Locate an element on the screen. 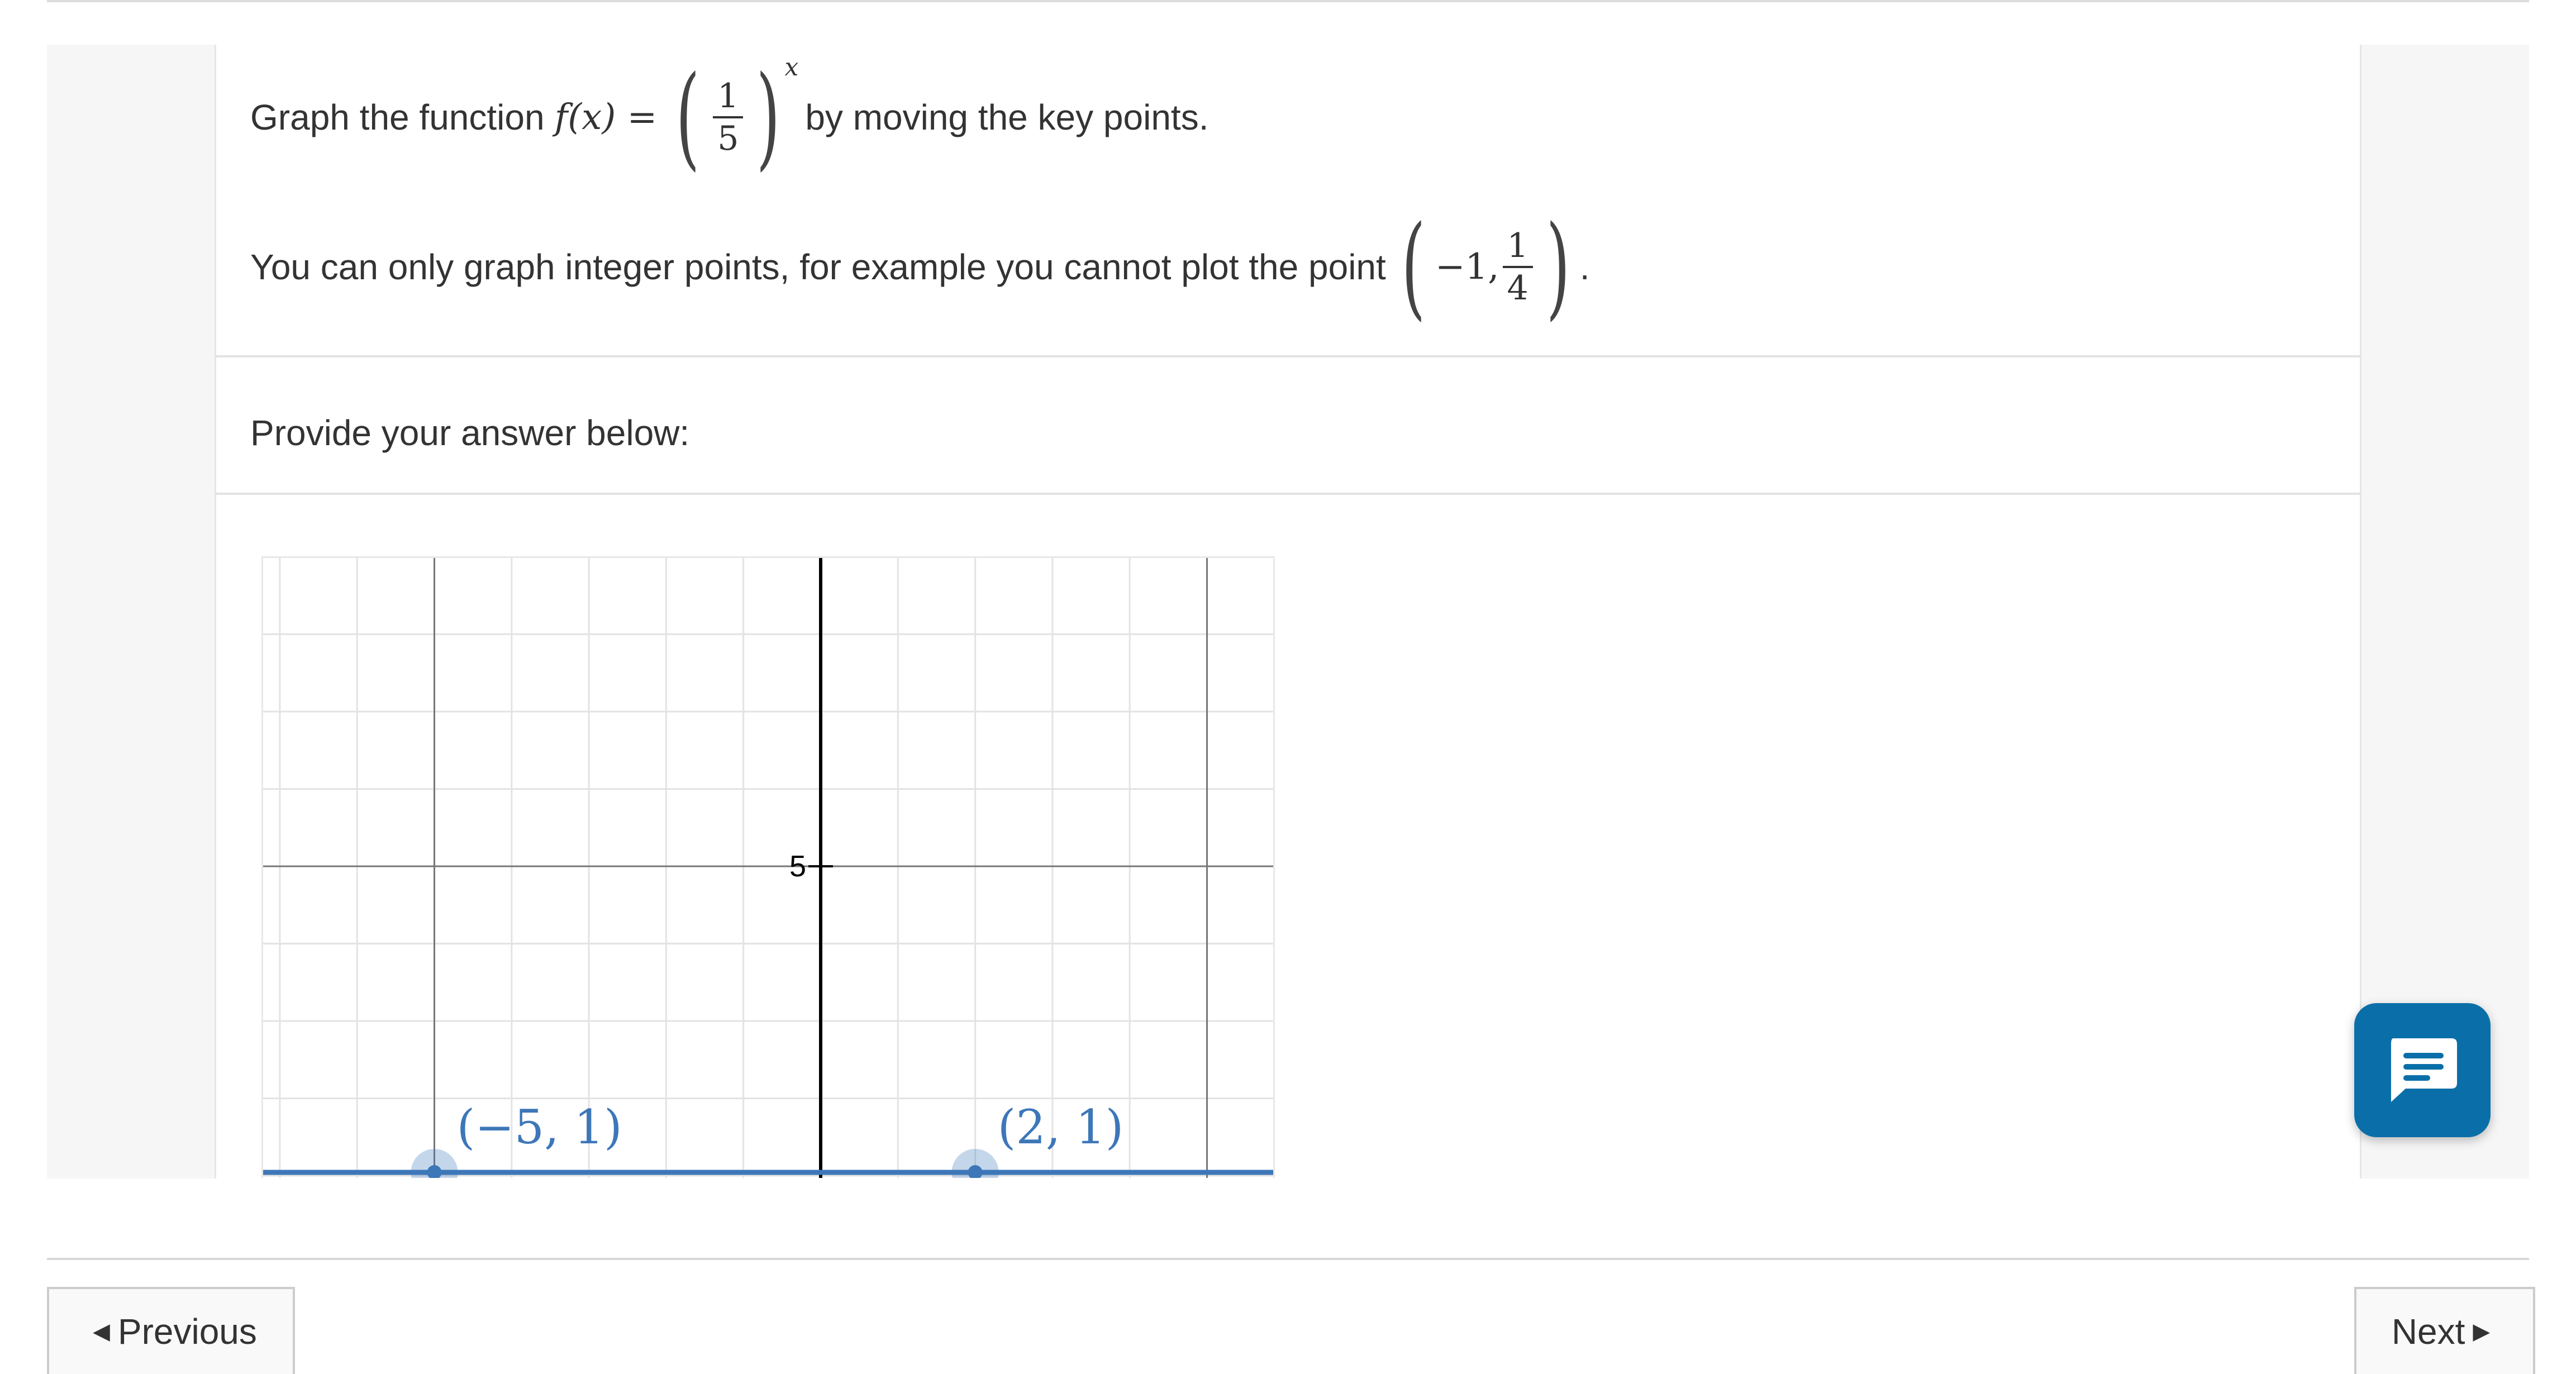  answer-prompt: Provide your answer below: is located at coordinates (470, 433).